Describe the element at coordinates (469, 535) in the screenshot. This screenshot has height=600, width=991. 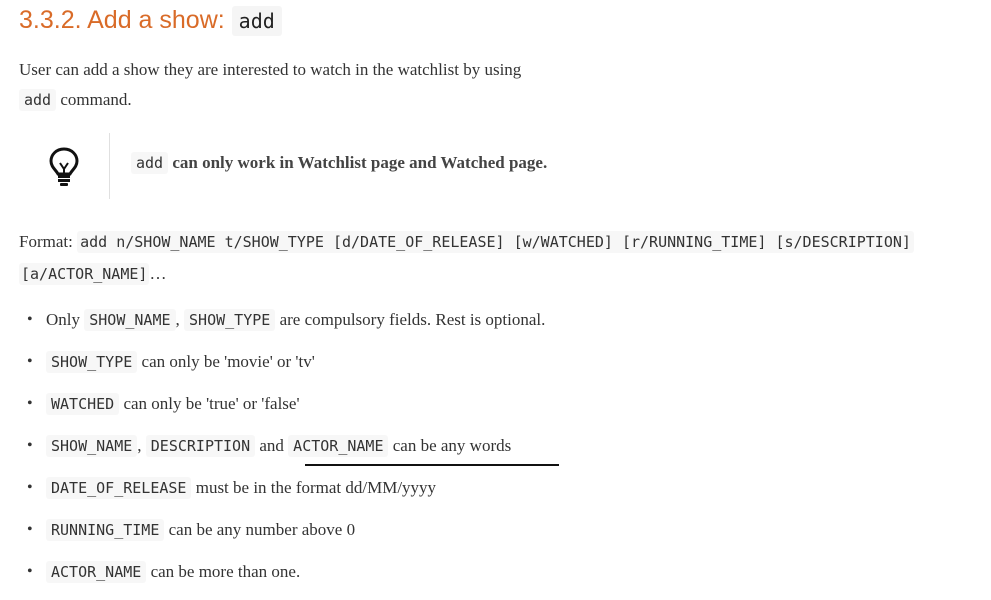
I see `list-item: • RUNNING_TIME can be any number above 0` at that location.